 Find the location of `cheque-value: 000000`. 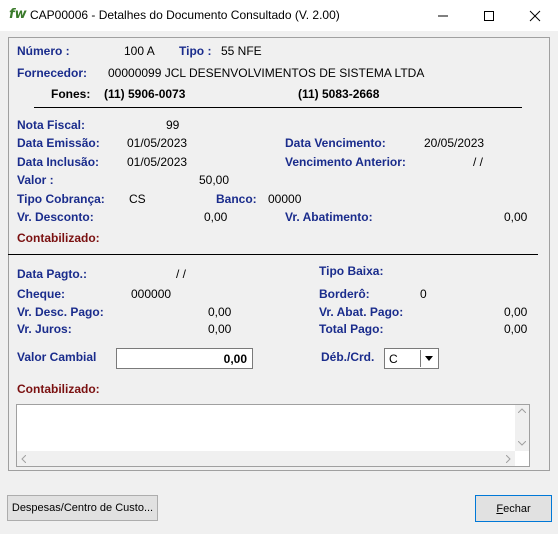

cheque-value: 000000 is located at coordinates (151, 294).